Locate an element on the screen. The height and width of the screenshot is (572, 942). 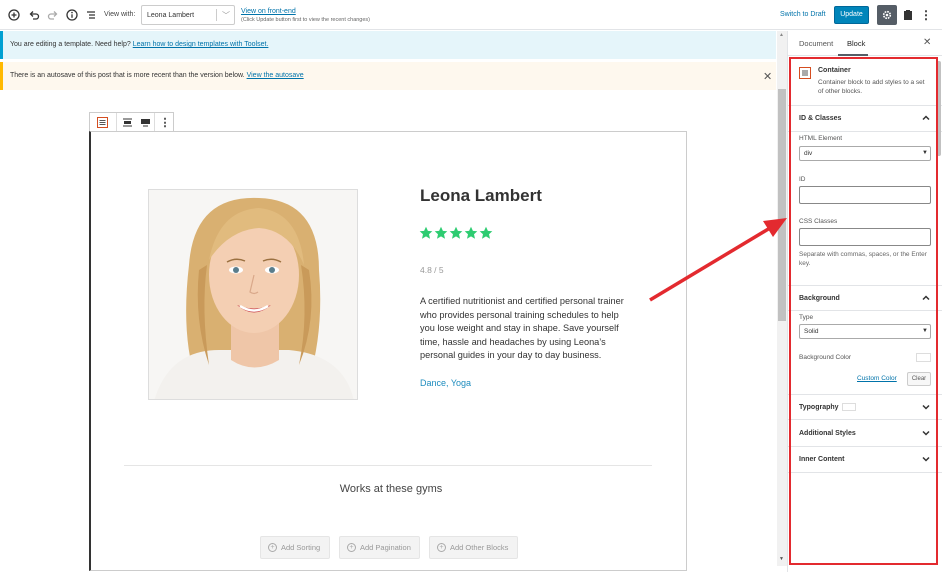
more-block-options-icon: ⋮ is located at coordinates (165, 122).